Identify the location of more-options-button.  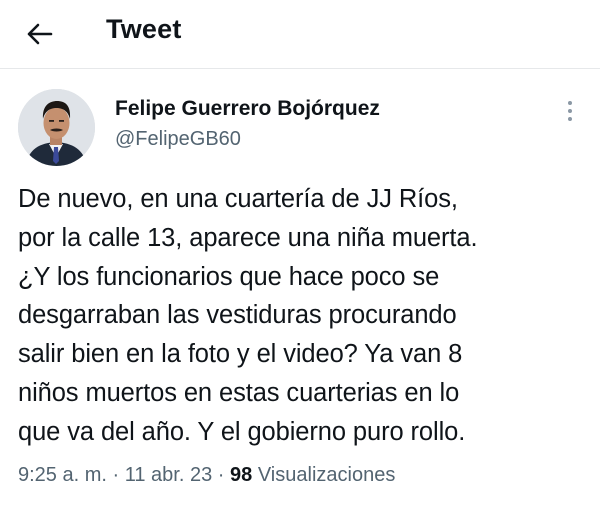
(570, 111).